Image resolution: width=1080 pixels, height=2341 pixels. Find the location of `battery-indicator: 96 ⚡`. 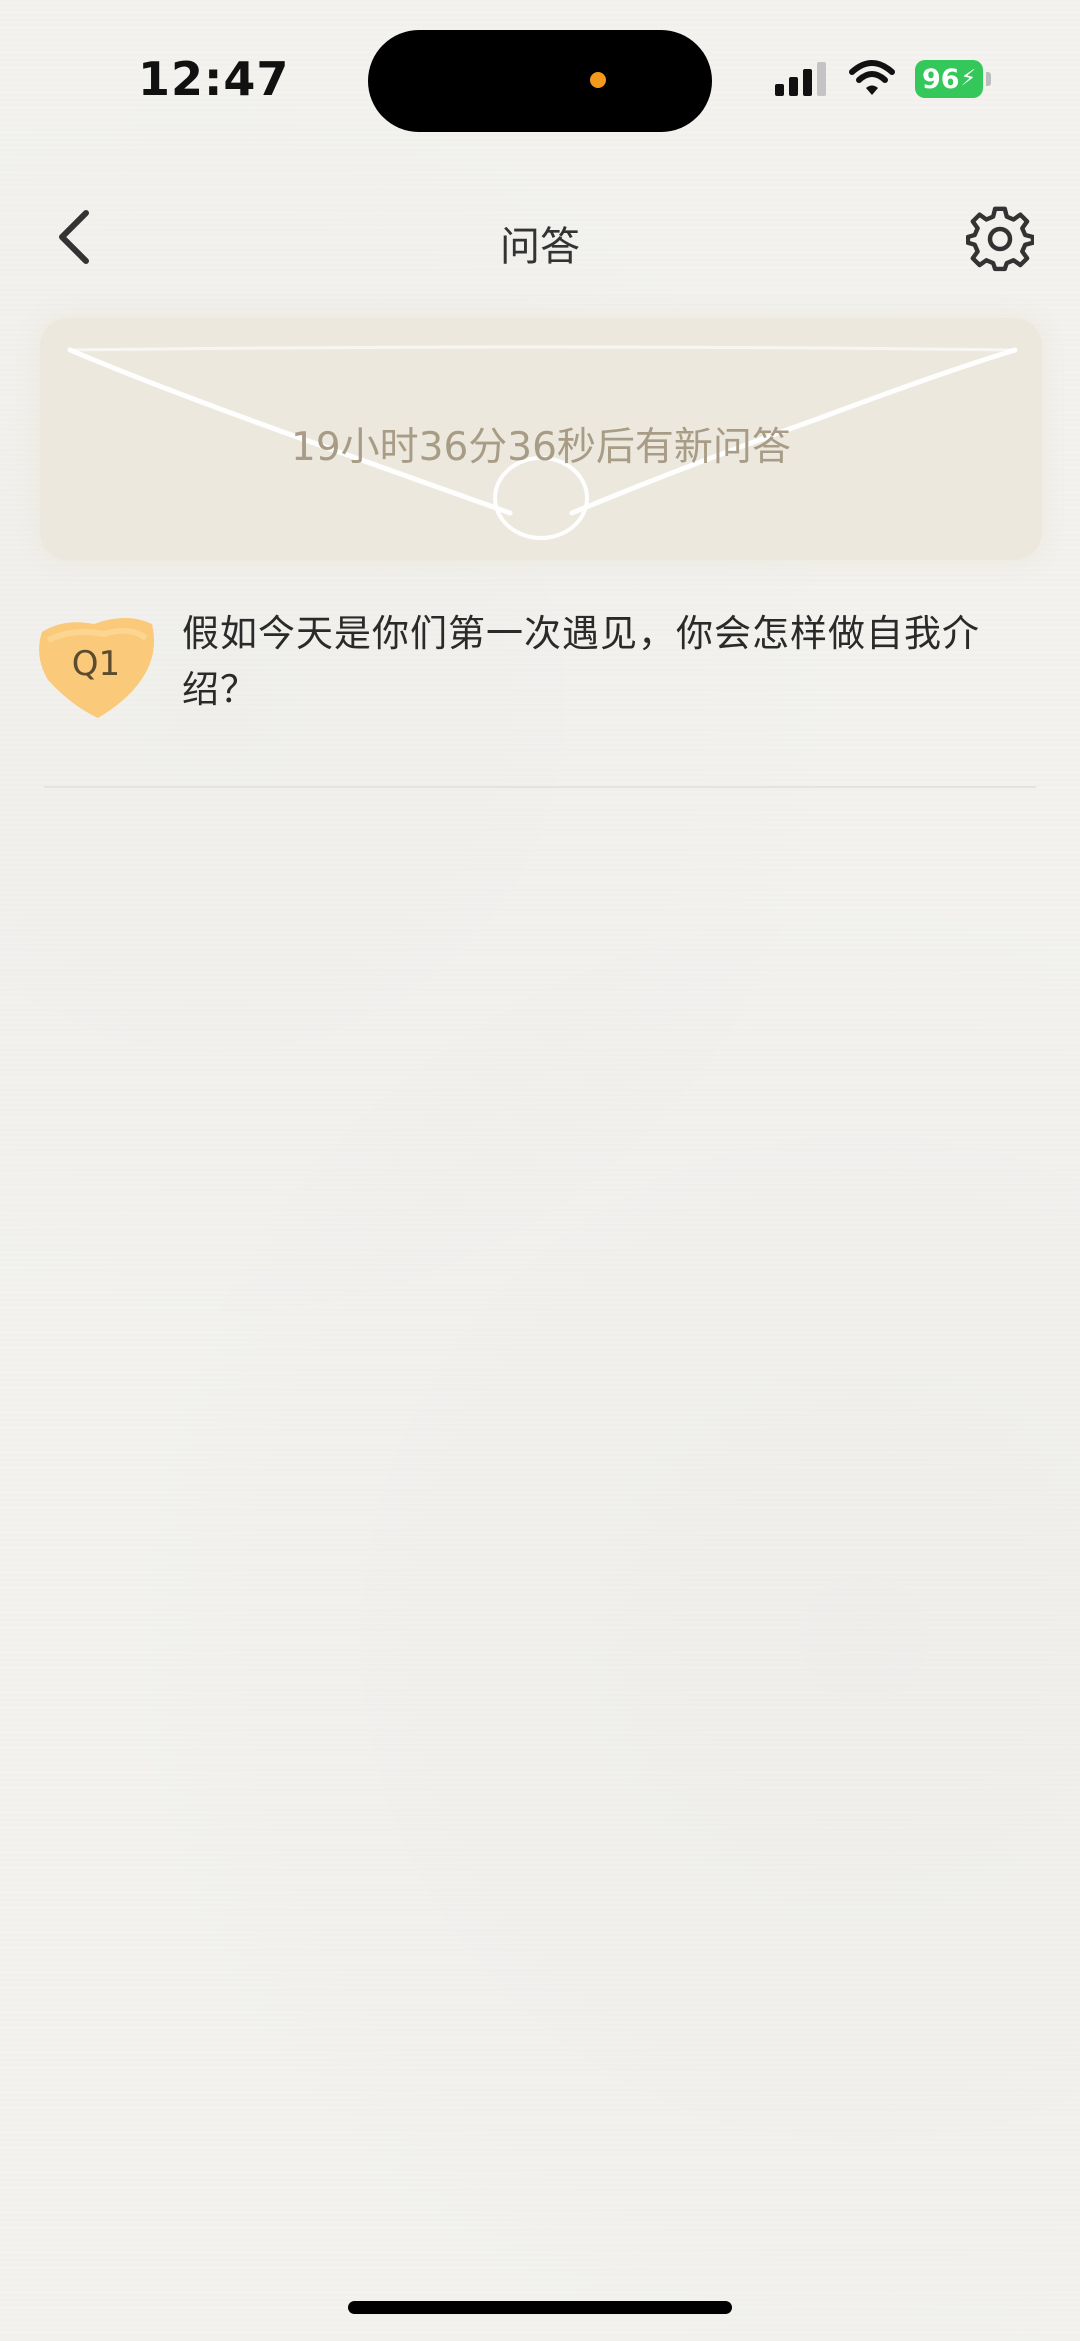

battery-indicator: 96 ⚡ is located at coordinates (949, 79).